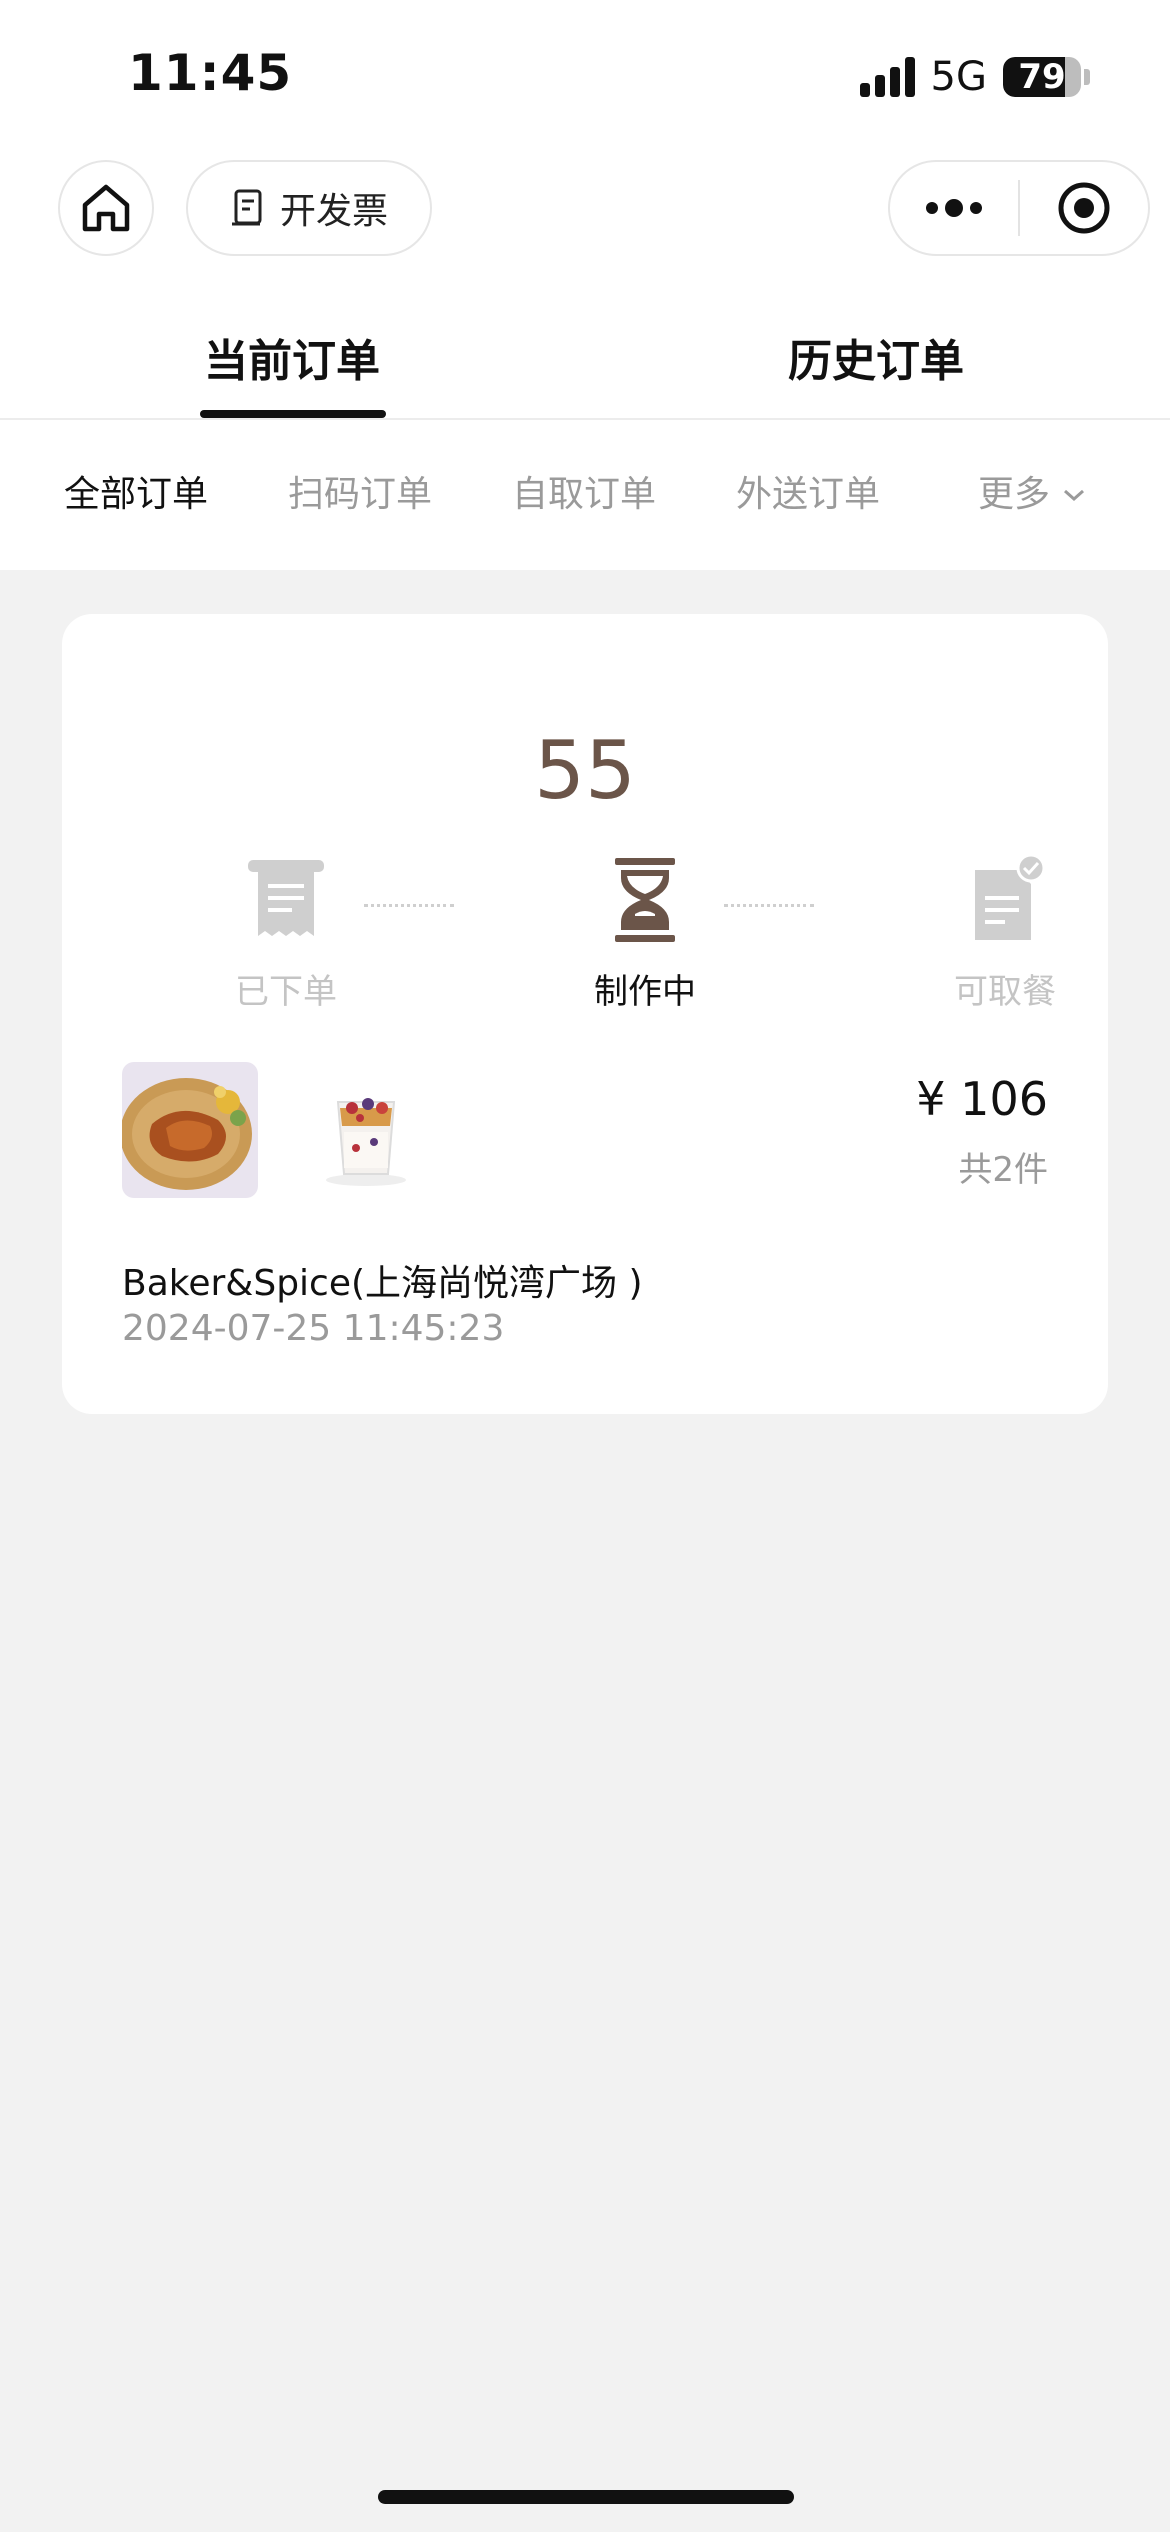 Image resolution: width=1170 pixels, height=2532 pixels. What do you see at coordinates (585, 770) in the screenshot?
I see `order-countdown: 55` at bounding box center [585, 770].